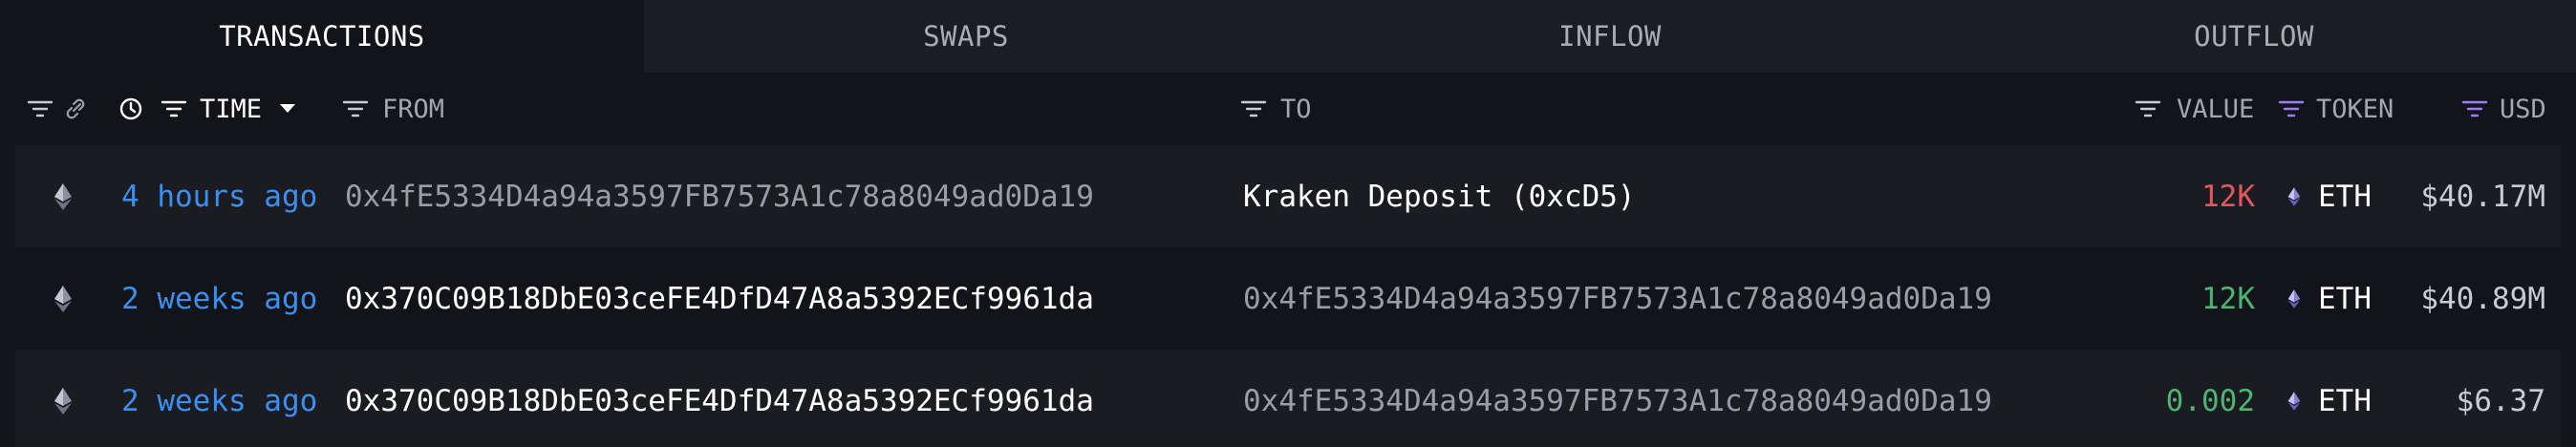 The width and height of the screenshot is (2576, 447). Describe the element at coordinates (2500, 401) in the screenshot. I see `usd-amount: $6.37` at that location.